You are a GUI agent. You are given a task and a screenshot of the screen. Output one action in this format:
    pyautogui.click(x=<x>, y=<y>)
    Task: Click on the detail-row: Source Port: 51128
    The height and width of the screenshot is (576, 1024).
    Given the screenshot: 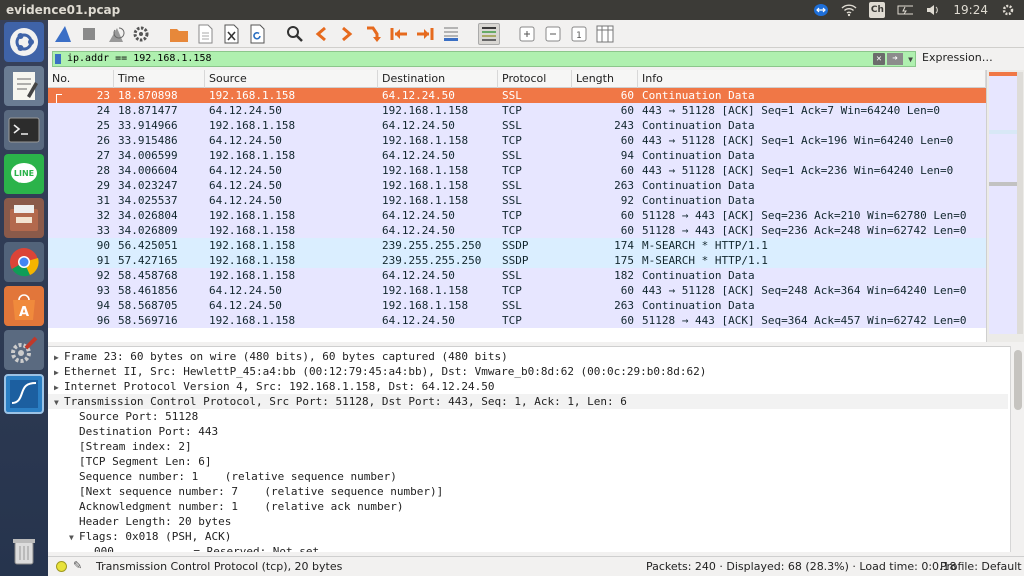 What is the action you would take?
    pyautogui.click(x=528, y=416)
    